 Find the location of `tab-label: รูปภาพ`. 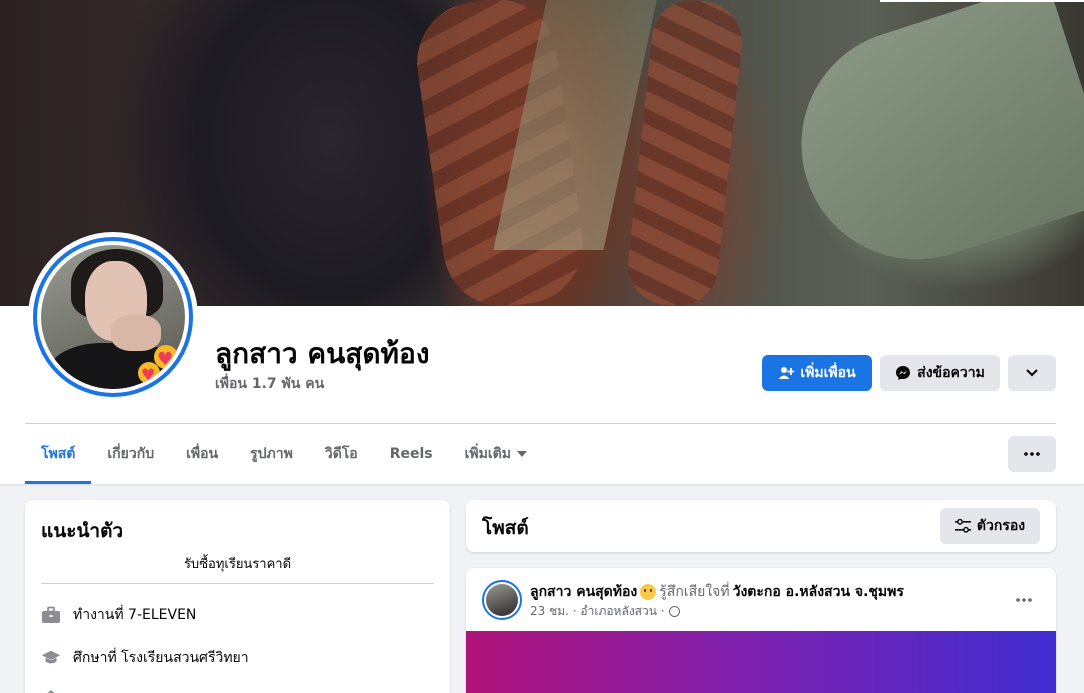

tab-label: รูปภาพ is located at coordinates (271, 454).